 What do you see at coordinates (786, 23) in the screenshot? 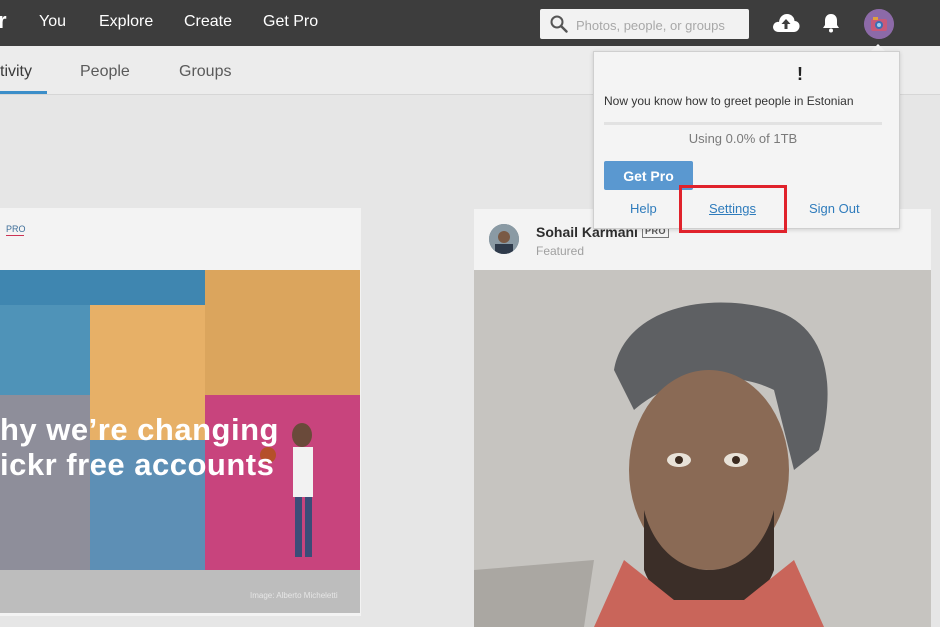
I see `upload-cloud-icon` at bounding box center [786, 23].